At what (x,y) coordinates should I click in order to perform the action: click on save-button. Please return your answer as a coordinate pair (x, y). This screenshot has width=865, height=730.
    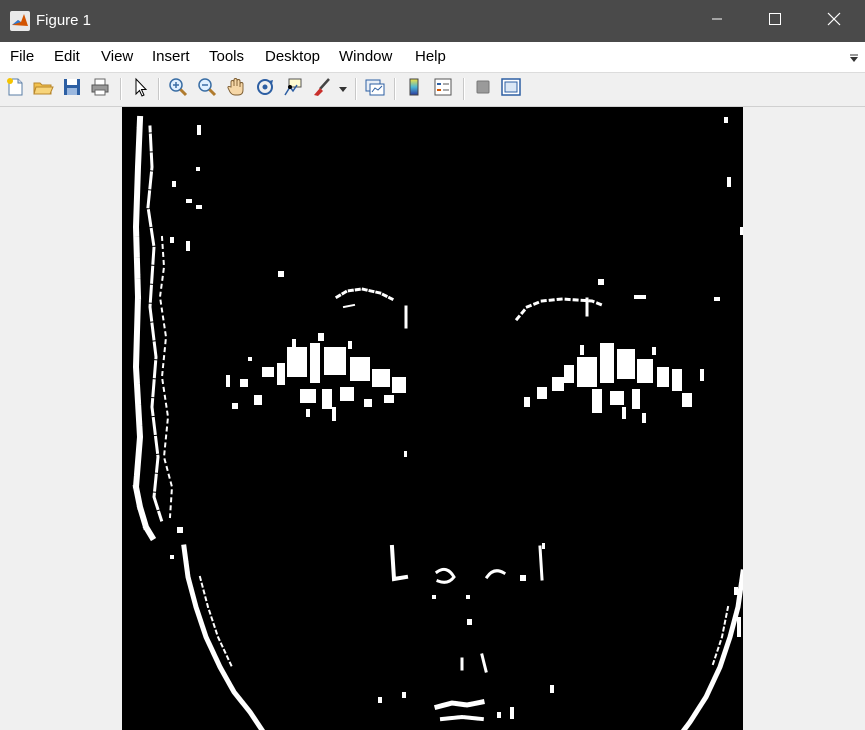
    Looking at the image, I should click on (72, 89).